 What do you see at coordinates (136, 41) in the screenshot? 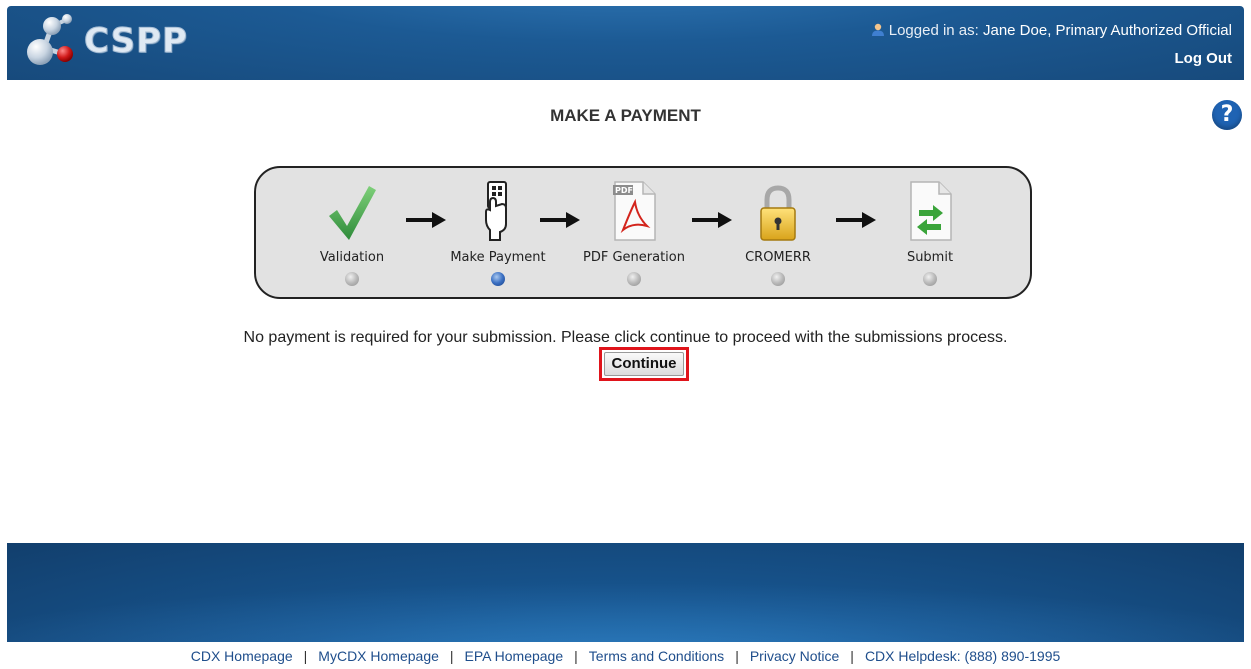
I see `app-name: CSPP` at bounding box center [136, 41].